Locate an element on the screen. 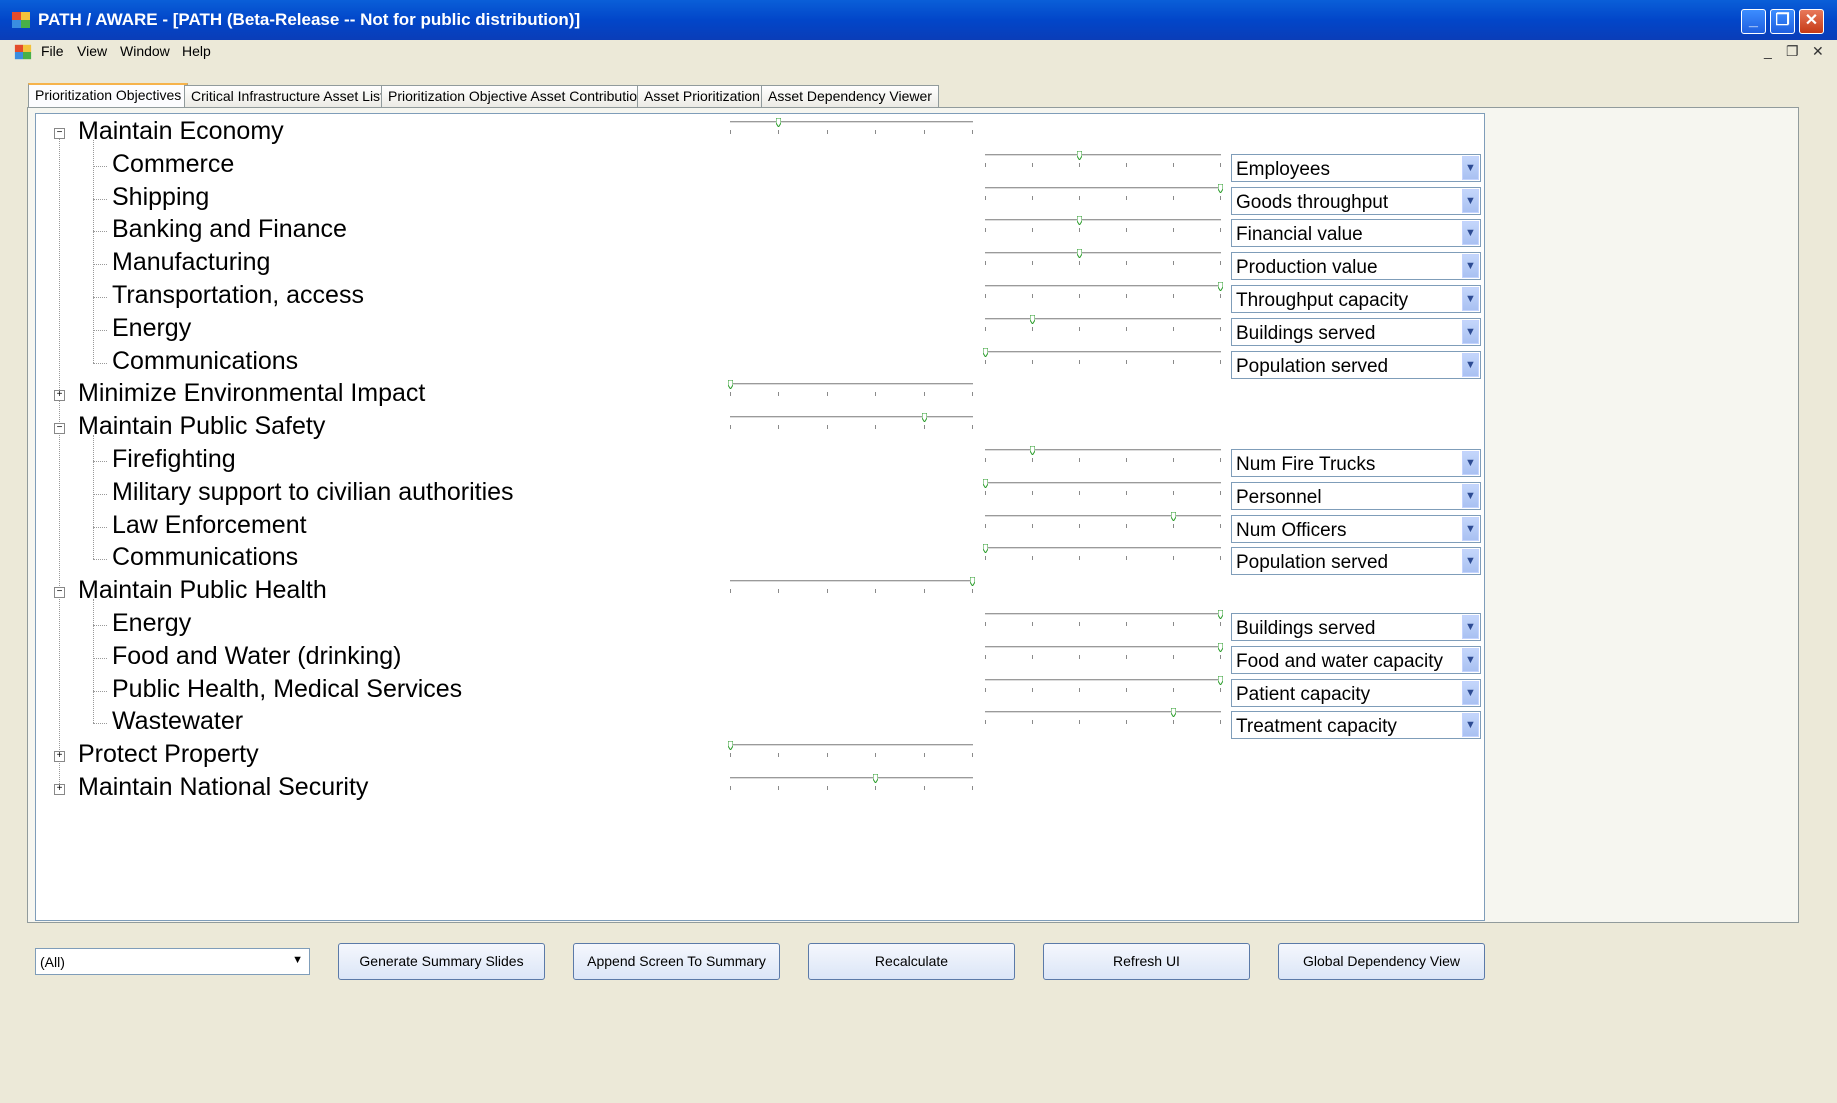 Image resolution: width=1837 pixels, height=1103 pixels. tree-node-subobjective: Military support to civilian authorities is located at coordinates (313, 492).